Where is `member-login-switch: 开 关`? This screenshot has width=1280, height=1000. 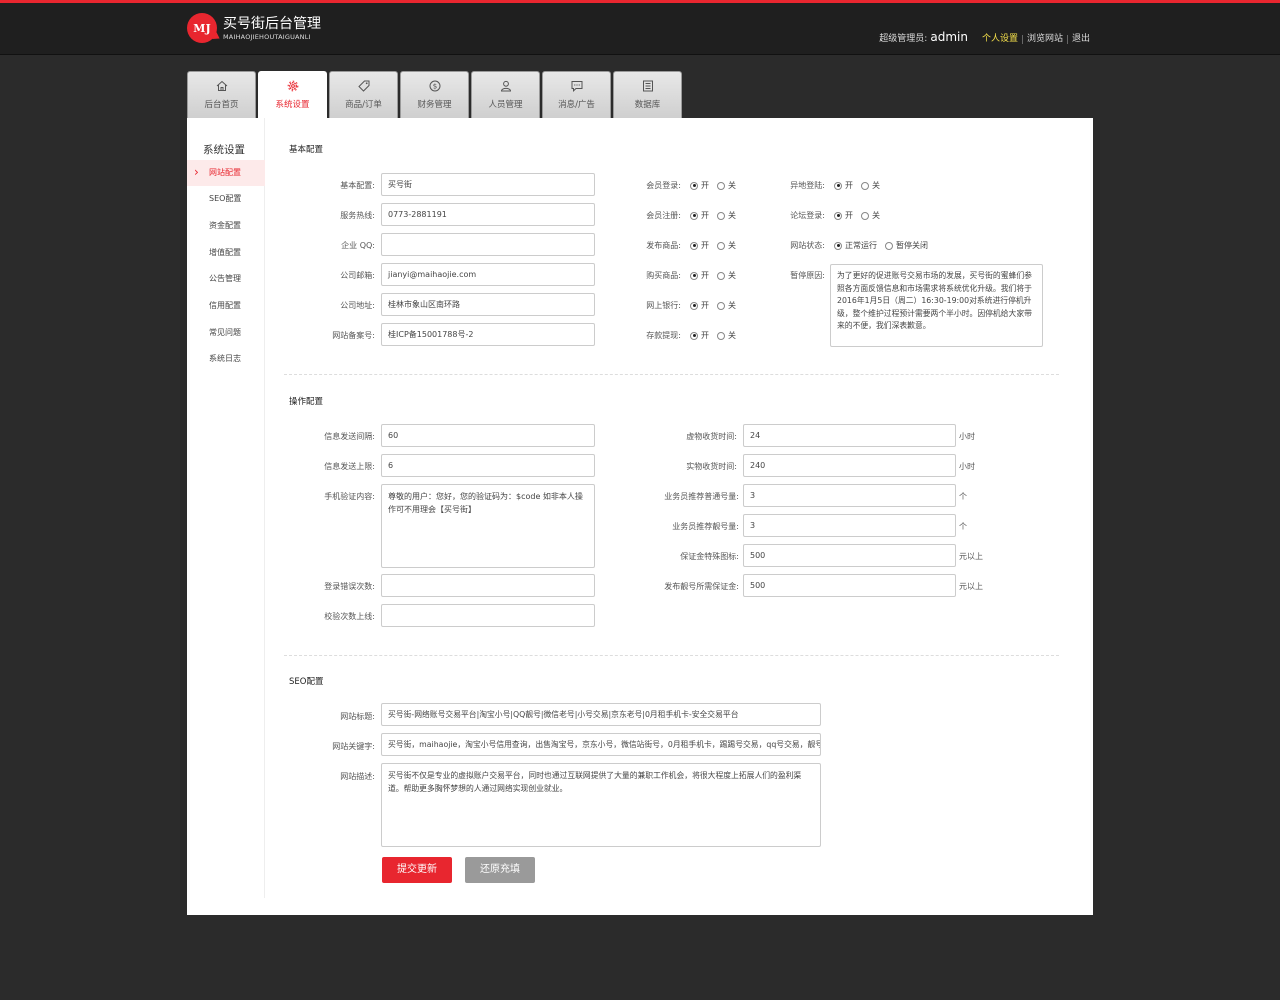 member-login-switch: 开 关 is located at coordinates (717, 185).